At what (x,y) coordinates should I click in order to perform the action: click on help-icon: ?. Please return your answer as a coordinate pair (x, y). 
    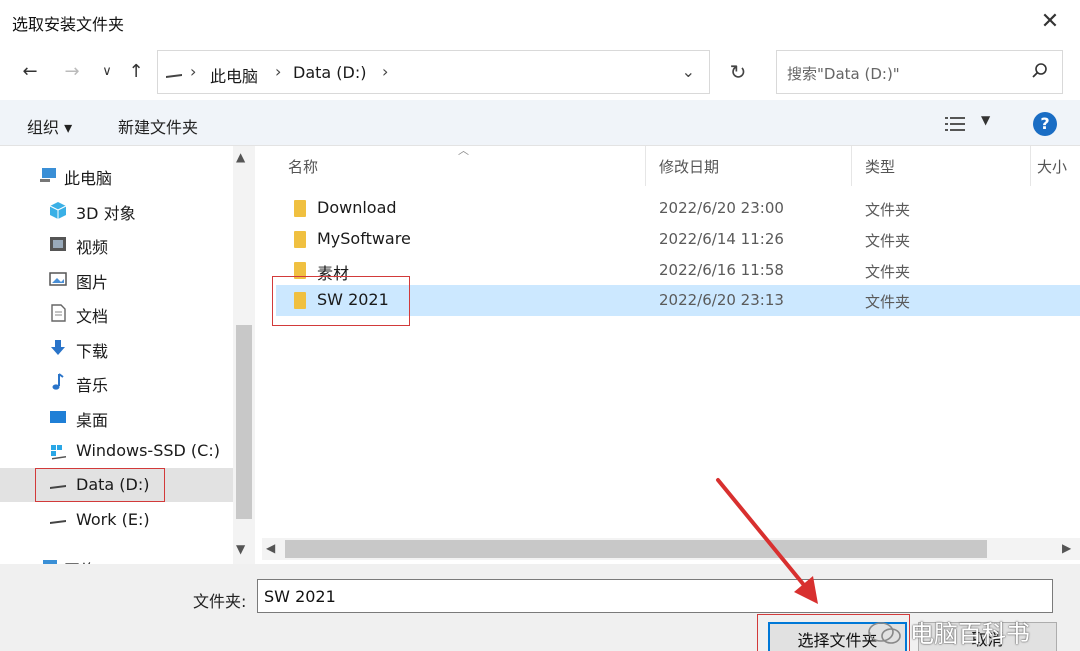
    Looking at the image, I should click on (1045, 124).